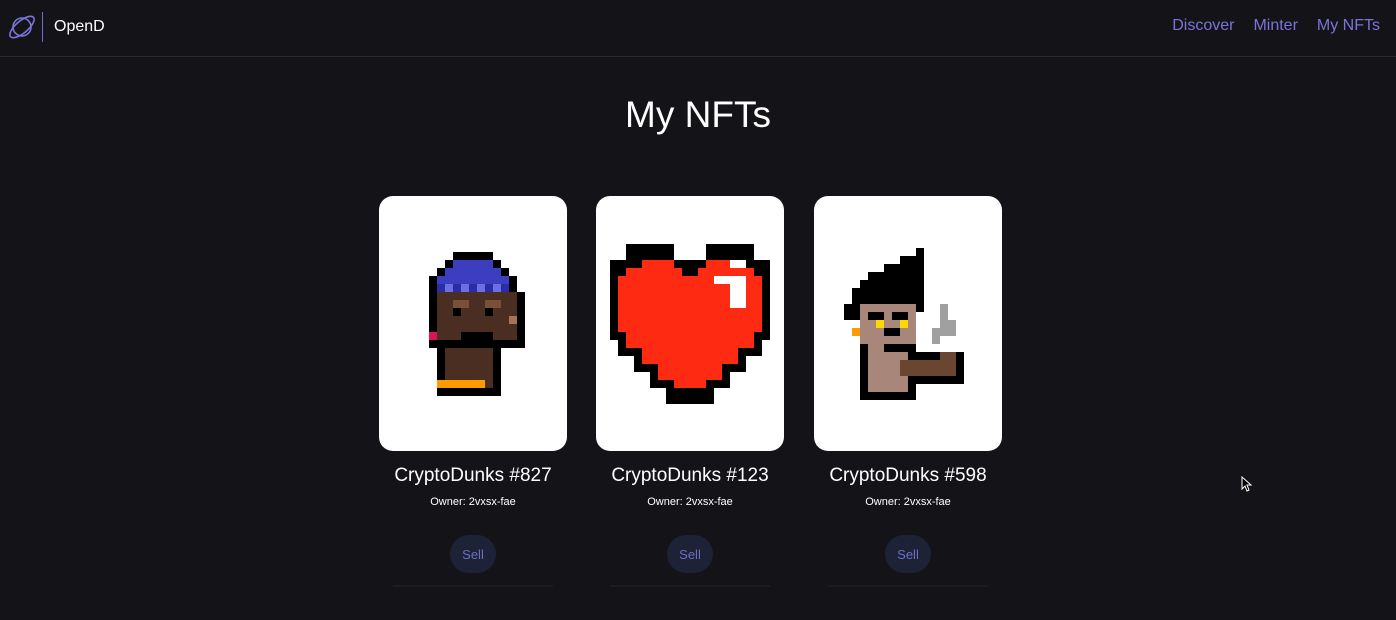  I want to click on page-title: My NFTs, so click(698, 114).